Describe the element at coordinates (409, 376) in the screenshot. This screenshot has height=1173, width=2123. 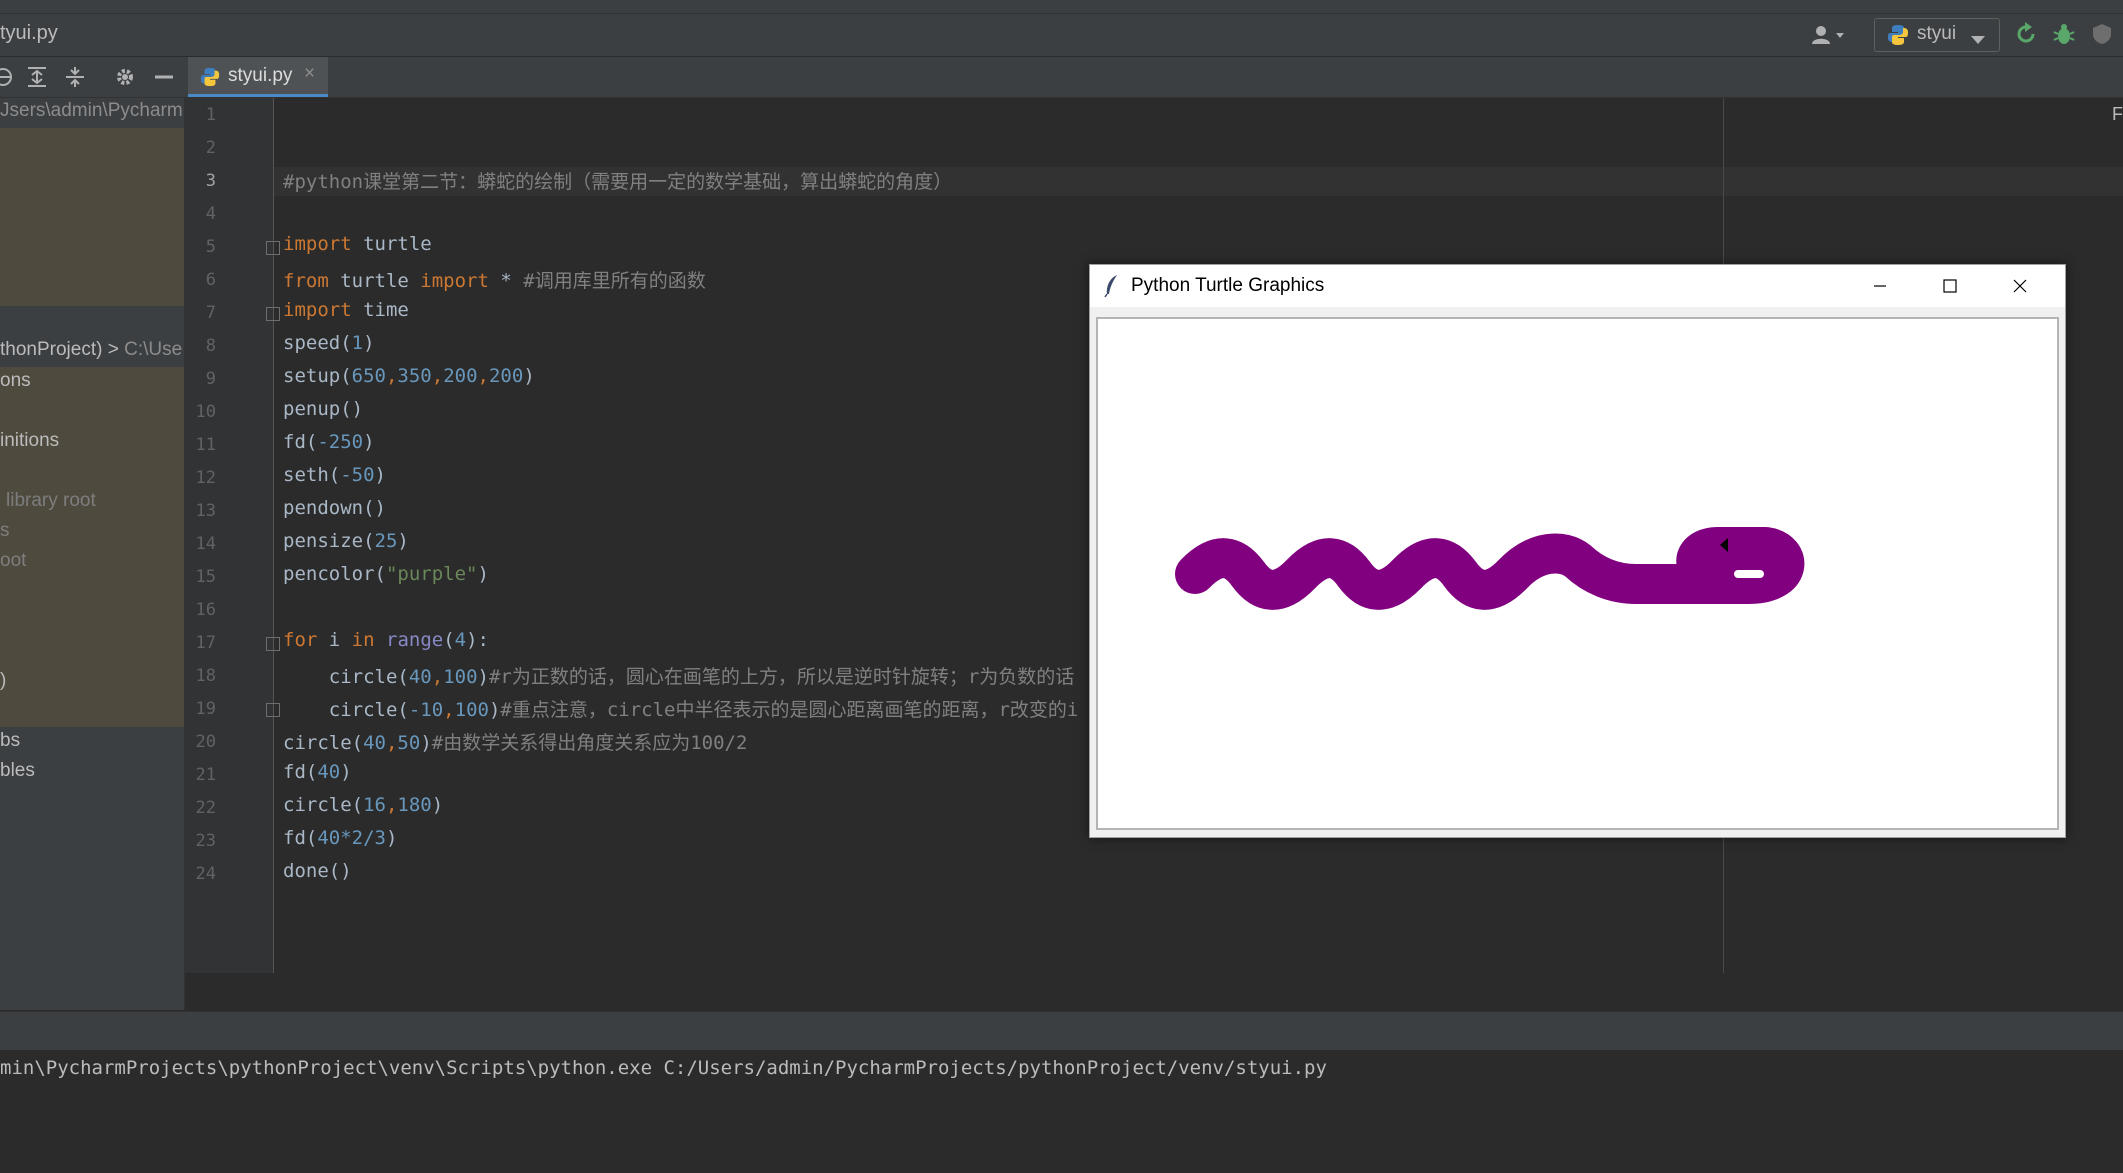
I see `code-line: setup(650,350,200,200)` at that location.